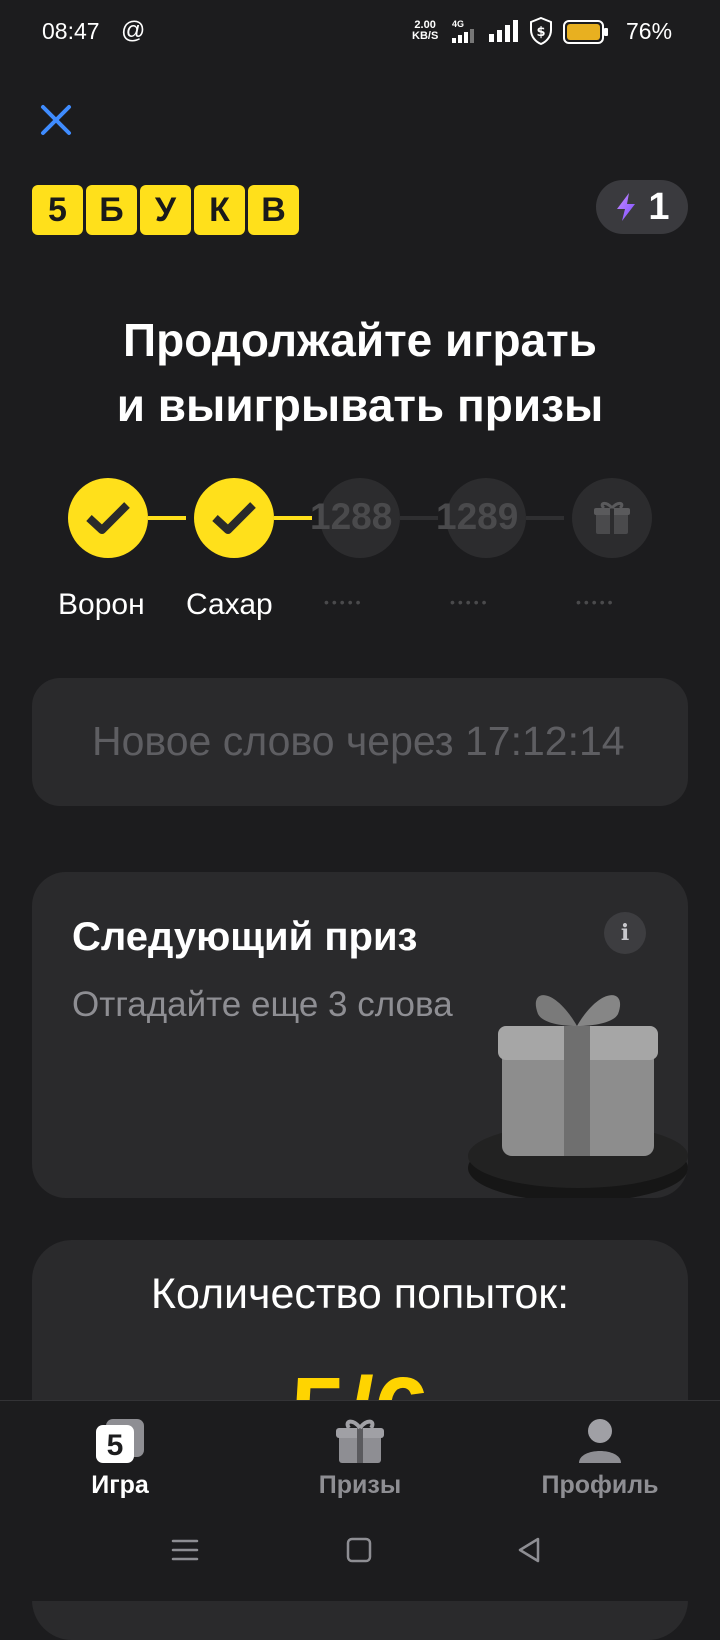 This screenshot has height=1640, width=720. I want to click on energy-badge: 1, so click(642, 207).